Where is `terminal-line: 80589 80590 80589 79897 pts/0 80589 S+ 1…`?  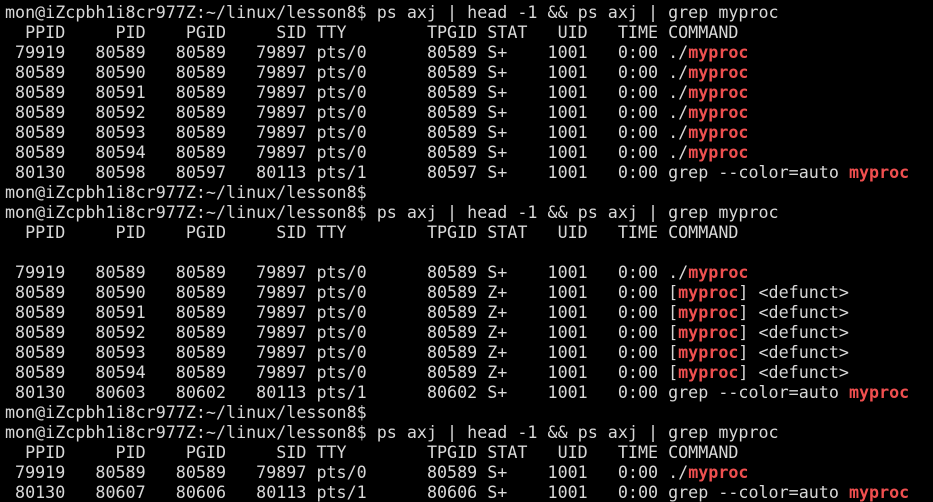 terminal-line: 80589 80590 80589 79897 pts/0 80589 S+ 1… is located at coordinates (469, 72).